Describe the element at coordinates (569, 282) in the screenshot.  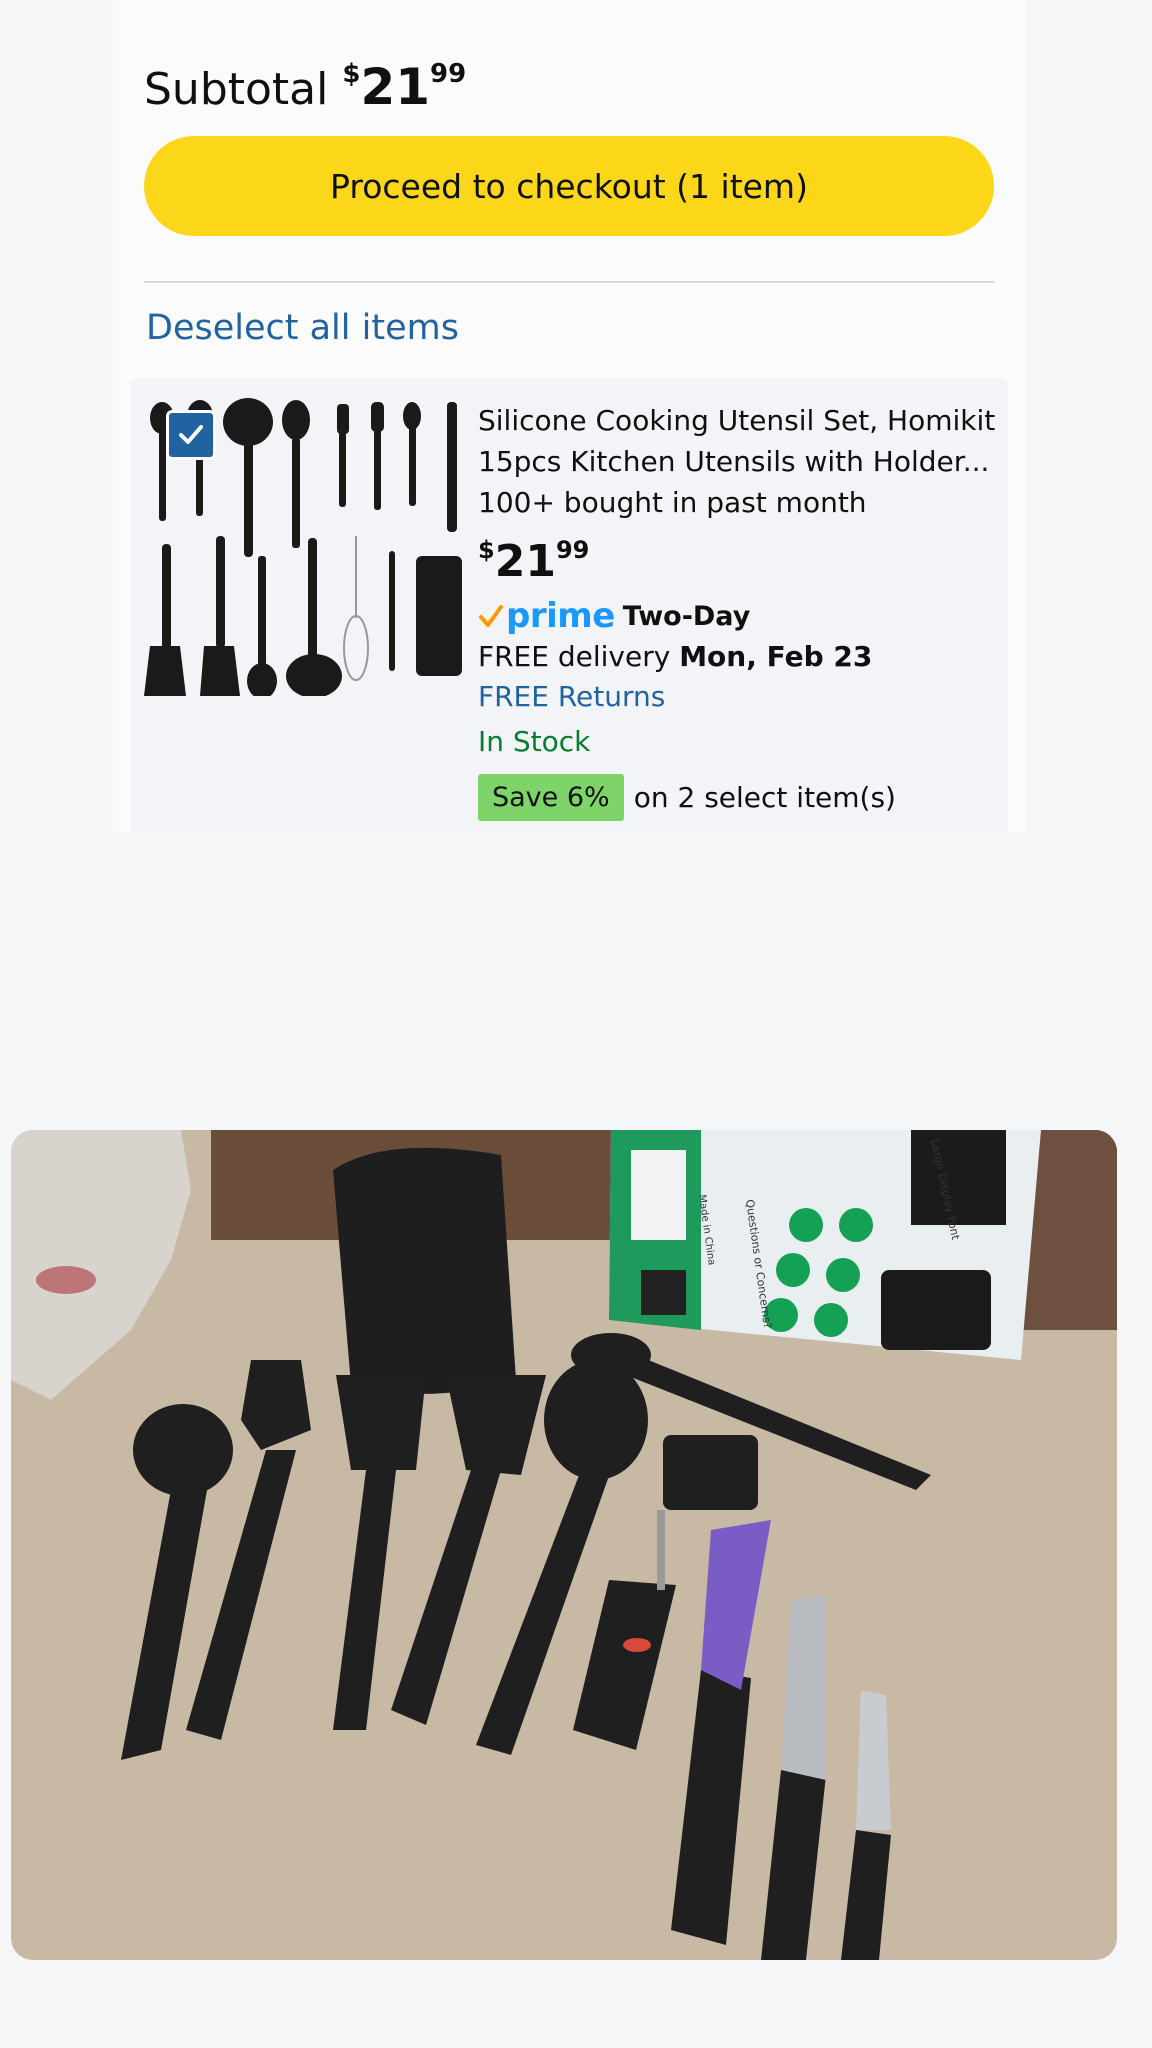
I see `divider` at that location.